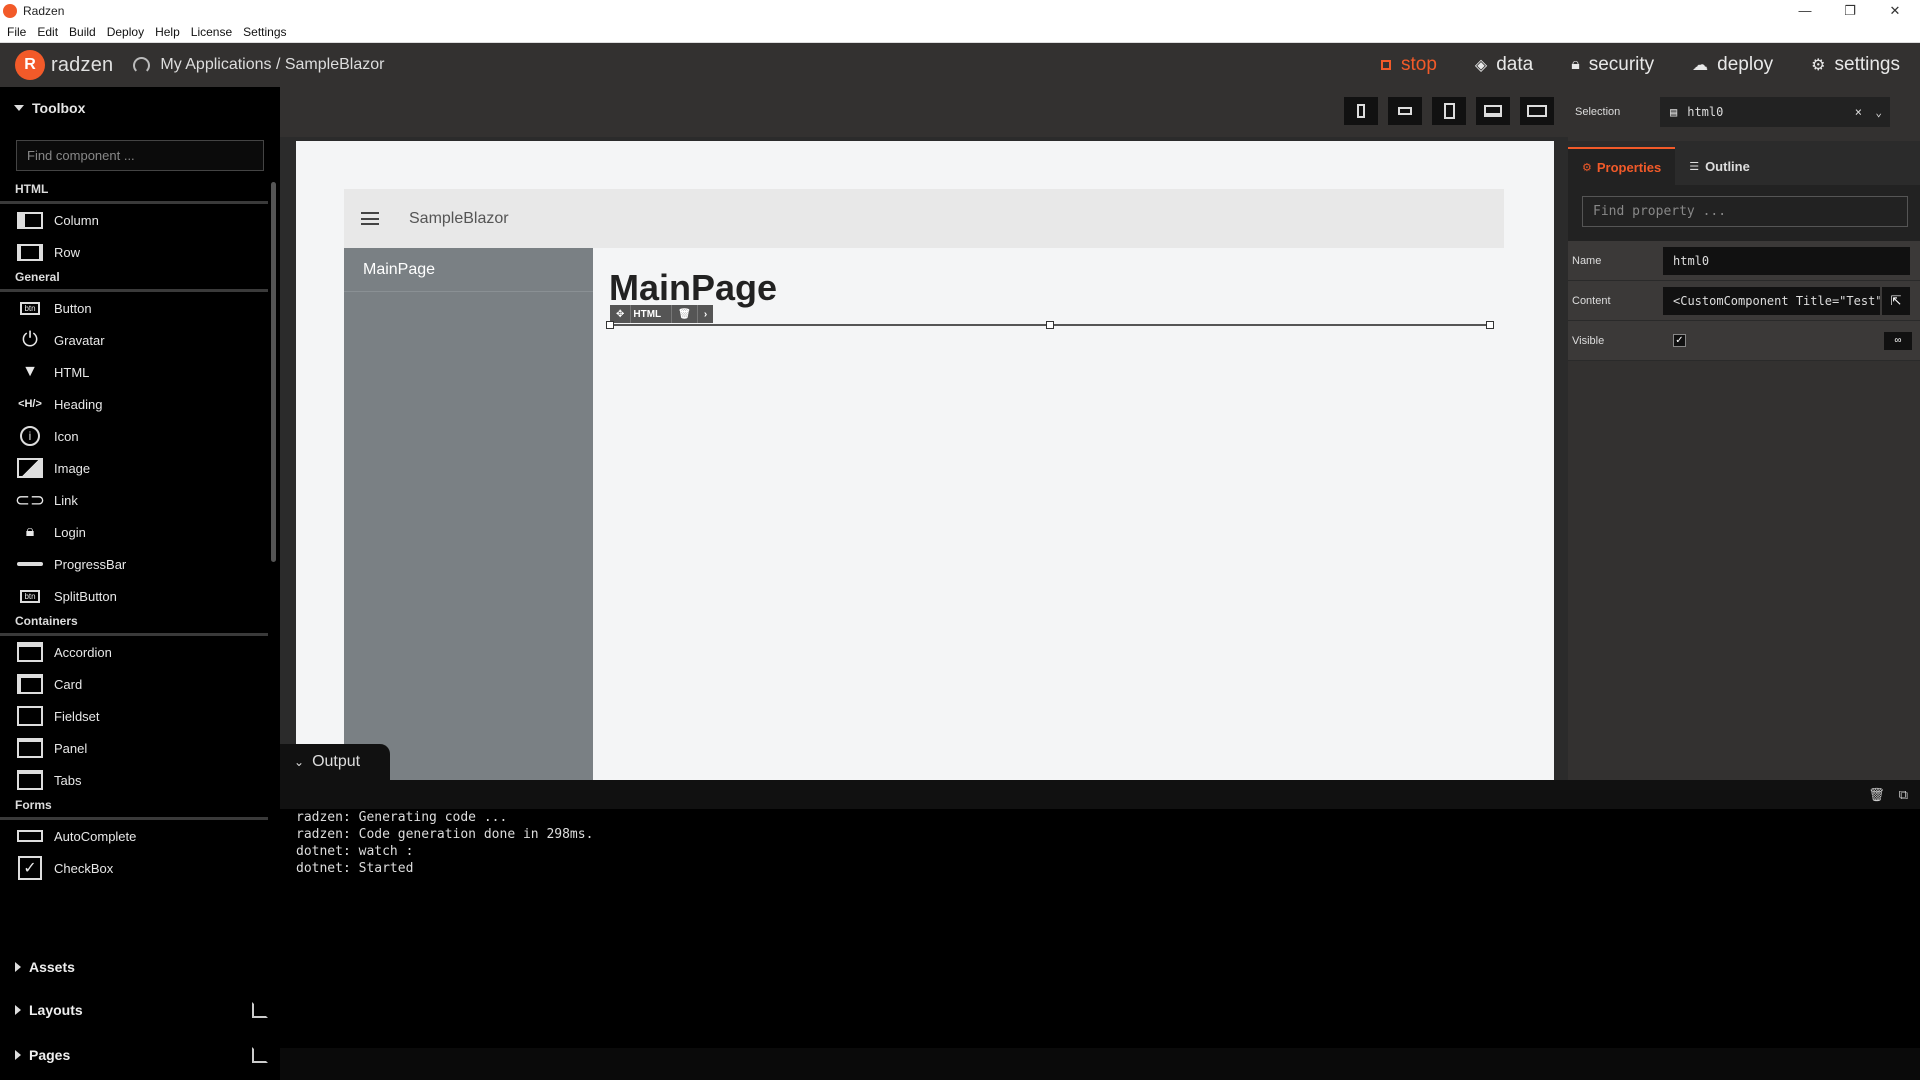  Describe the element at coordinates (693, 288) in the screenshot. I see `preview-page-heading: MainPage` at that location.